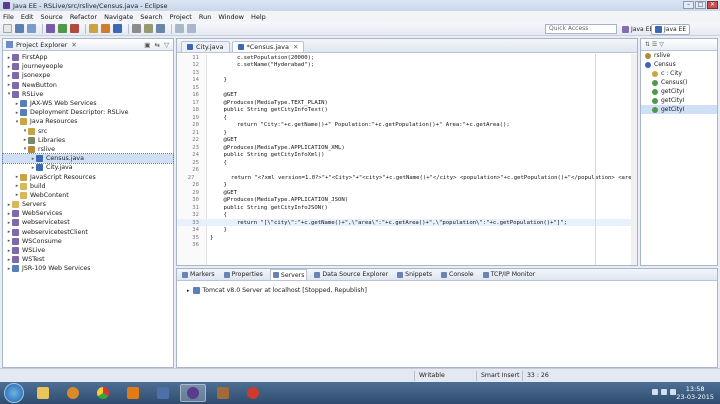 This screenshot has width=720, height=404. I want to click on tree-item: ▸ Census.java, so click(88, 159).